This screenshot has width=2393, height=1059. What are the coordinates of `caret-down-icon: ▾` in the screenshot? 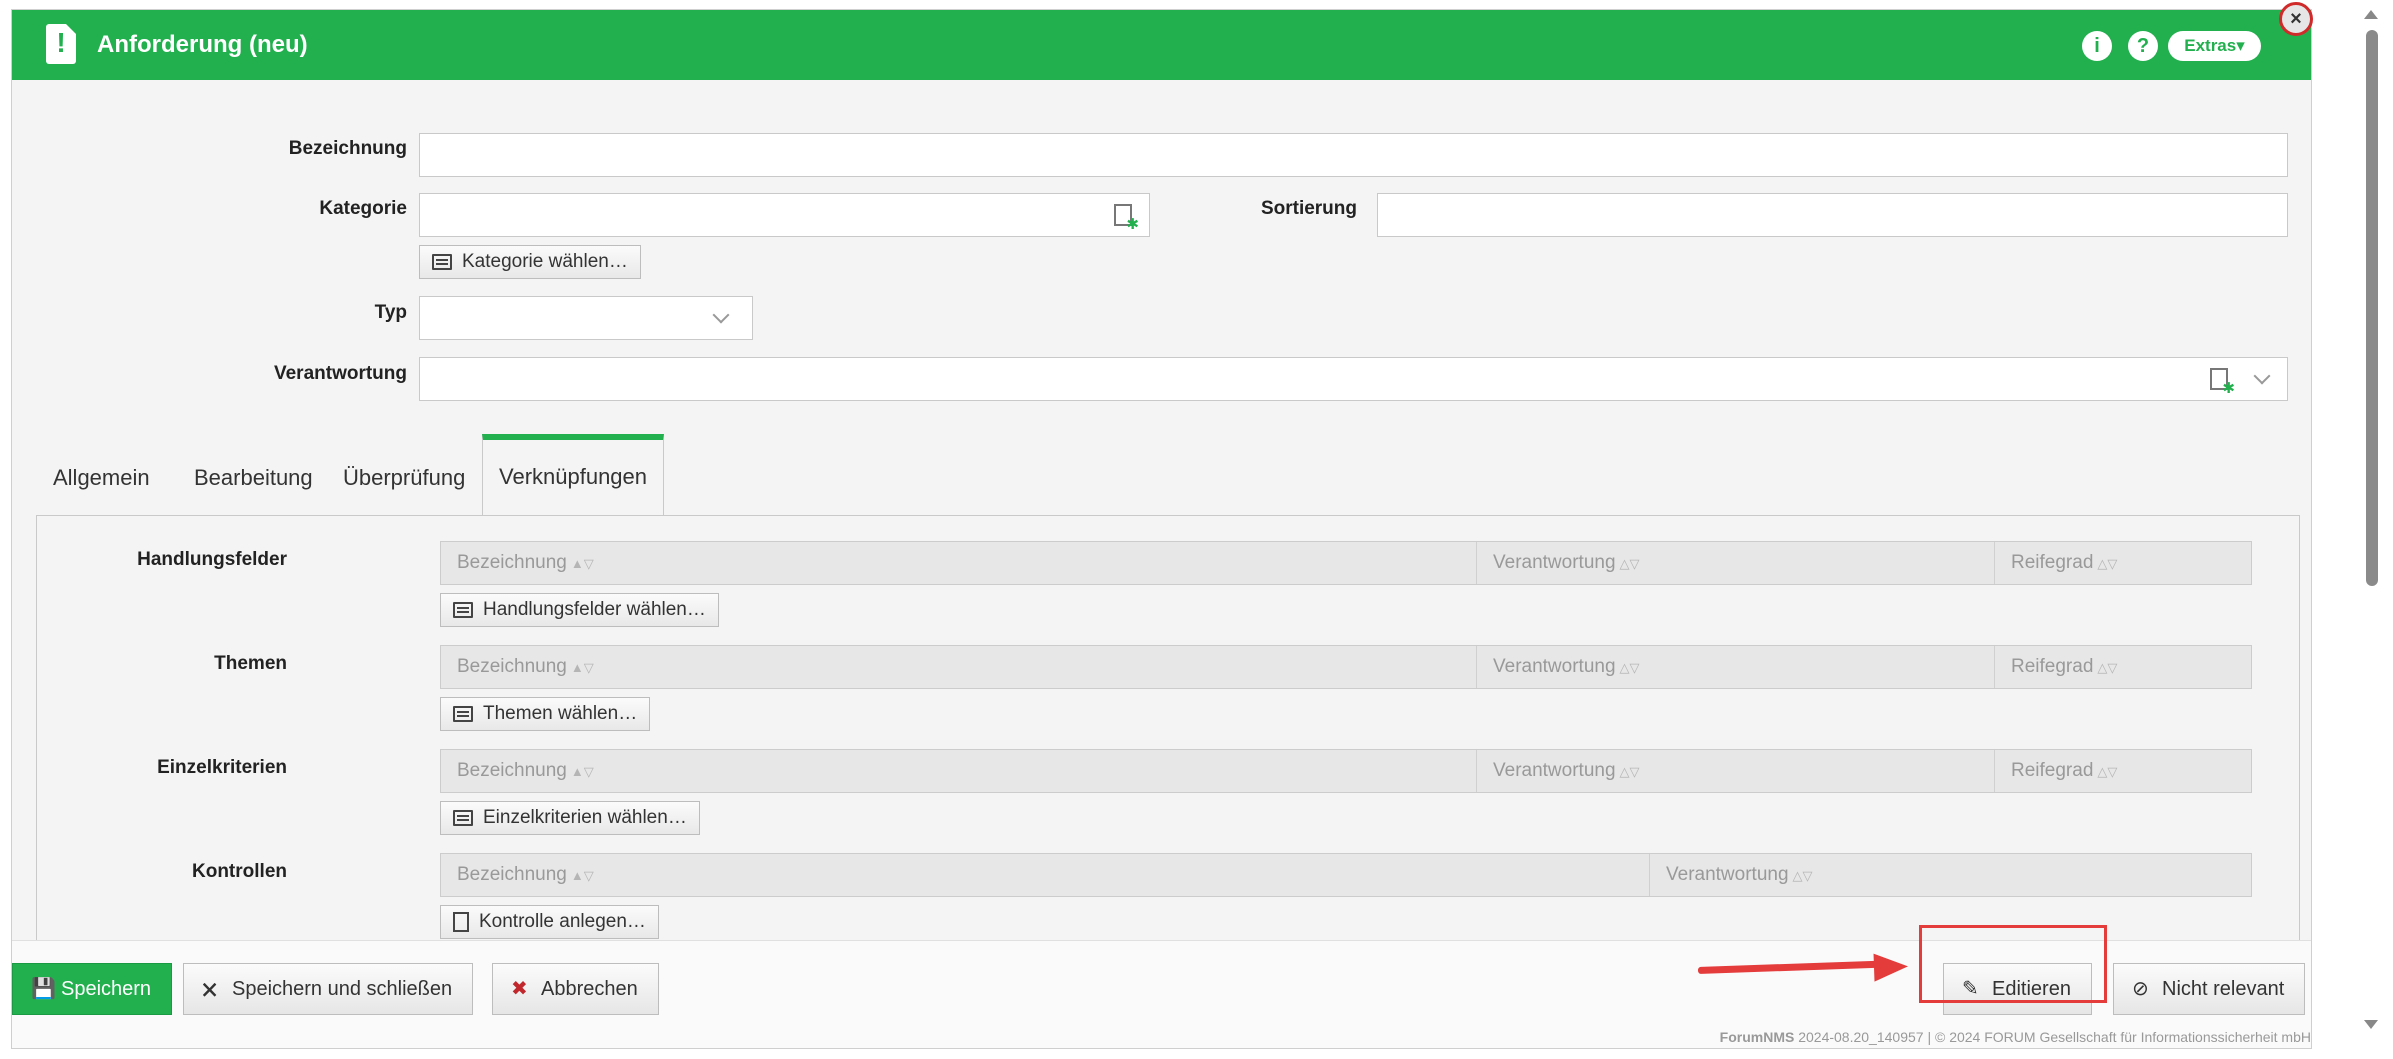 It's located at (2240, 45).